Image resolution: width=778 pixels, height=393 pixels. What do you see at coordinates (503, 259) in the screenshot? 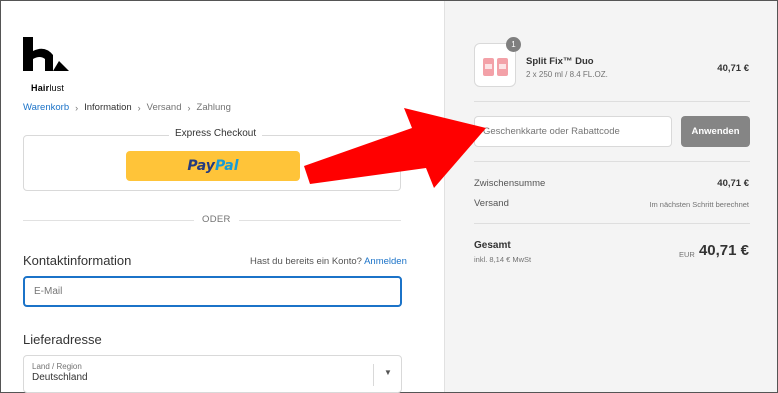
I see `tax-note: inkl. 8,14 € MwSt` at bounding box center [503, 259].